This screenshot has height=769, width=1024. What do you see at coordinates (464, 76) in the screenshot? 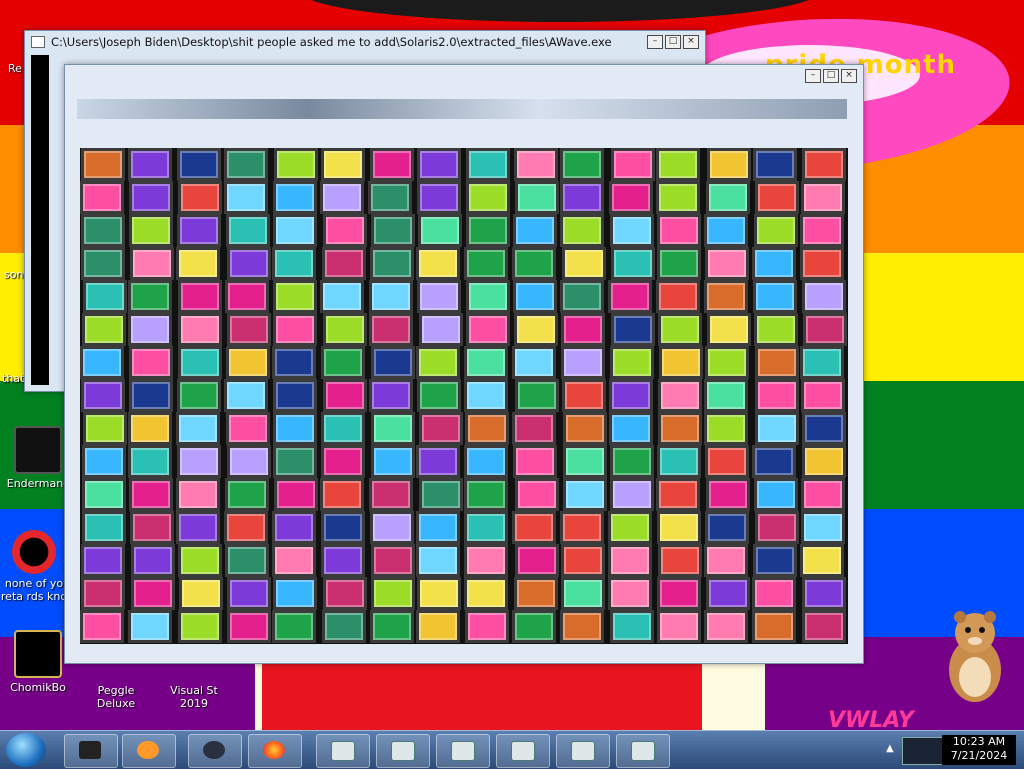
I see `window-titlebar` at bounding box center [464, 76].